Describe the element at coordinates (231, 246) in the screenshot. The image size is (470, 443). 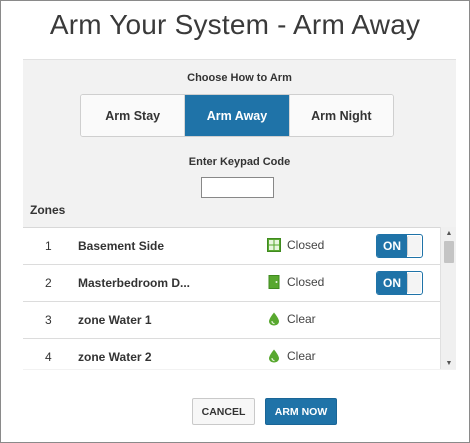
I see `zone-row: 1 Basement Side Closed ON` at that location.